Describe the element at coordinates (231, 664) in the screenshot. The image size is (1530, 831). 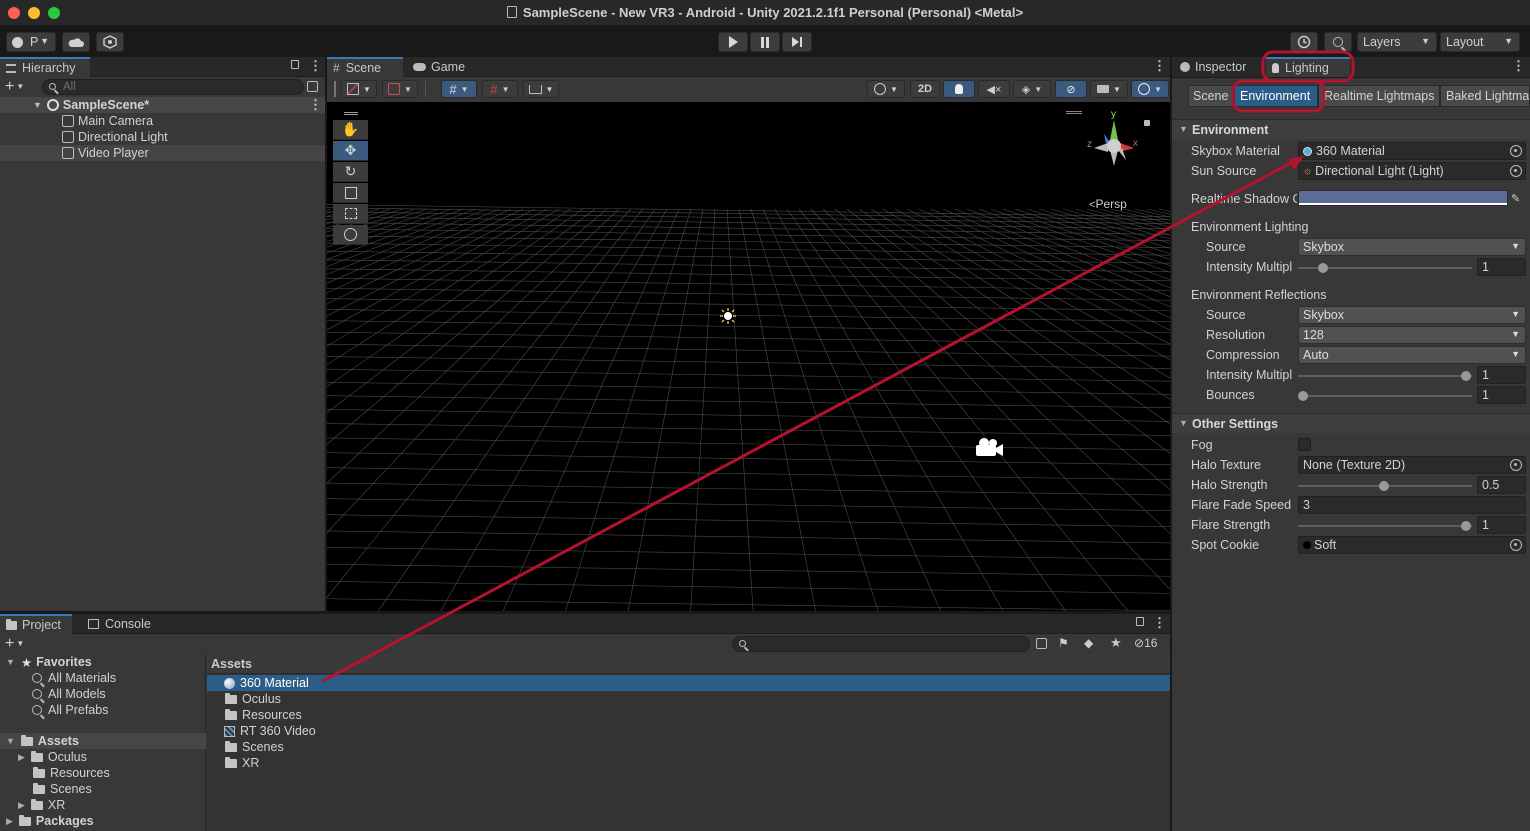
I see `breadcrumb-assets: Assets` at that location.